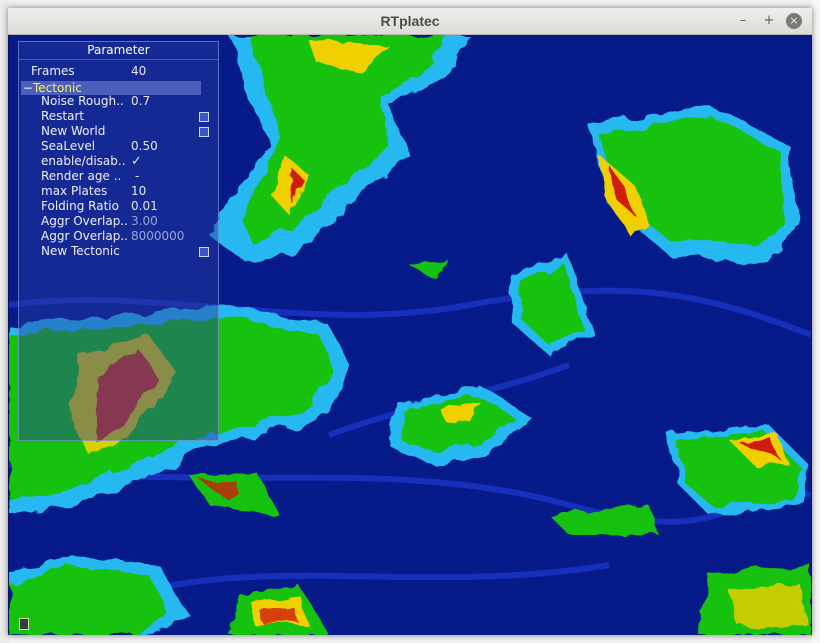 The width and height of the screenshot is (820, 643). Describe the element at coordinates (743, 21) in the screenshot. I see `minimize-button: –` at that location.